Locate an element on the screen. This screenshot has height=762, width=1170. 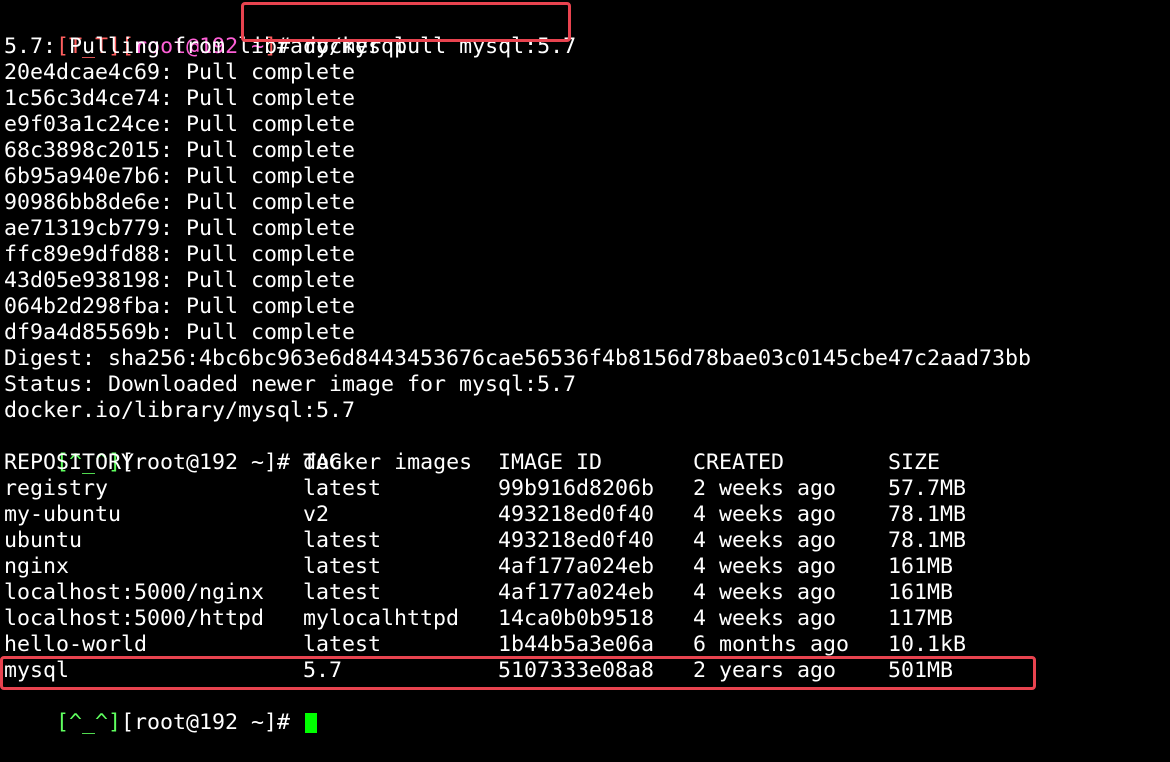
pull-output-line: e9f03a1c24ce: Pull complete is located at coordinates (180, 124).